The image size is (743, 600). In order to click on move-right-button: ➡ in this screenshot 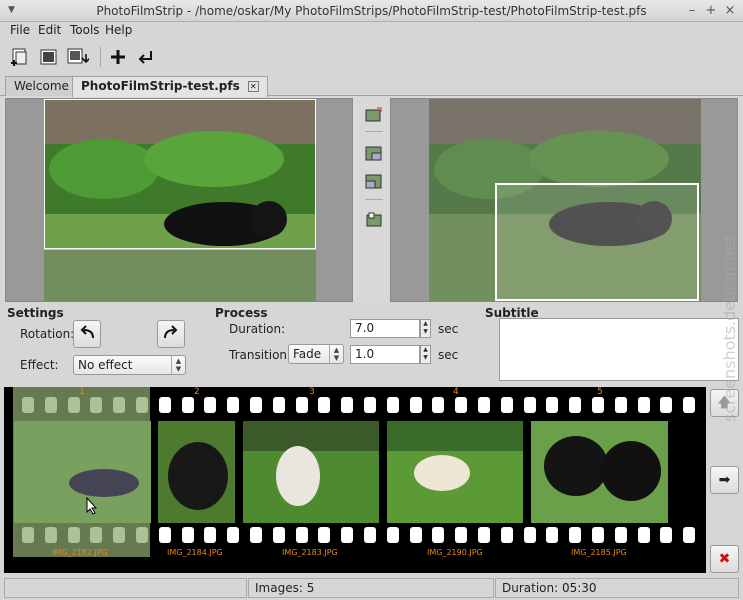, I will do `click(724, 480)`.